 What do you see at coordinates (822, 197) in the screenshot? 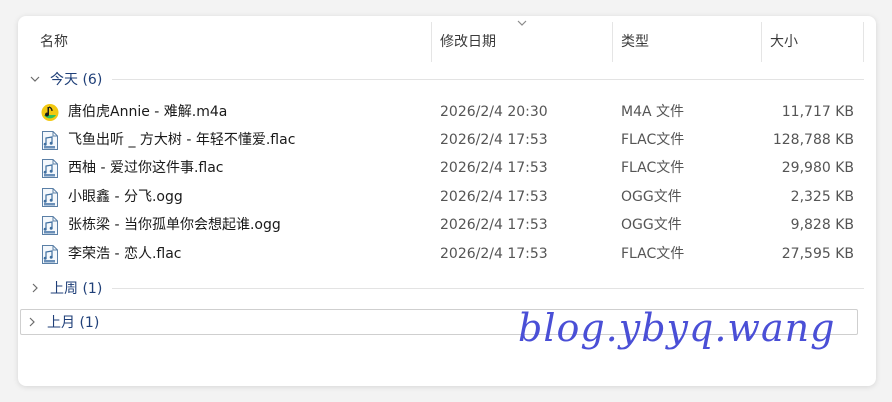
I see `file-size: 2,325 KB` at bounding box center [822, 197].